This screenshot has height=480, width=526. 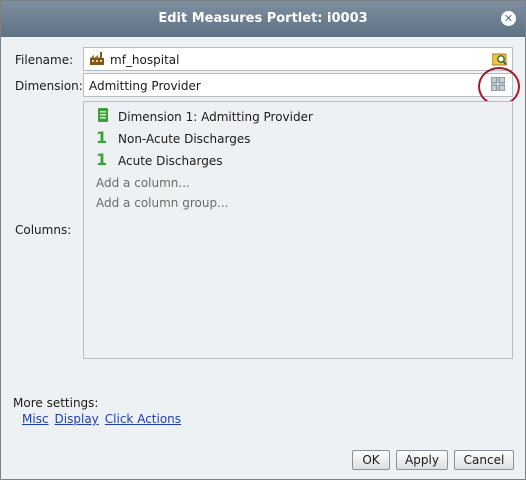 What do you see at coordinates (215, 117) in the screenshot?
I see `column-label: Dimension 1: Admitting Provider` at bounding box center [215, 117].